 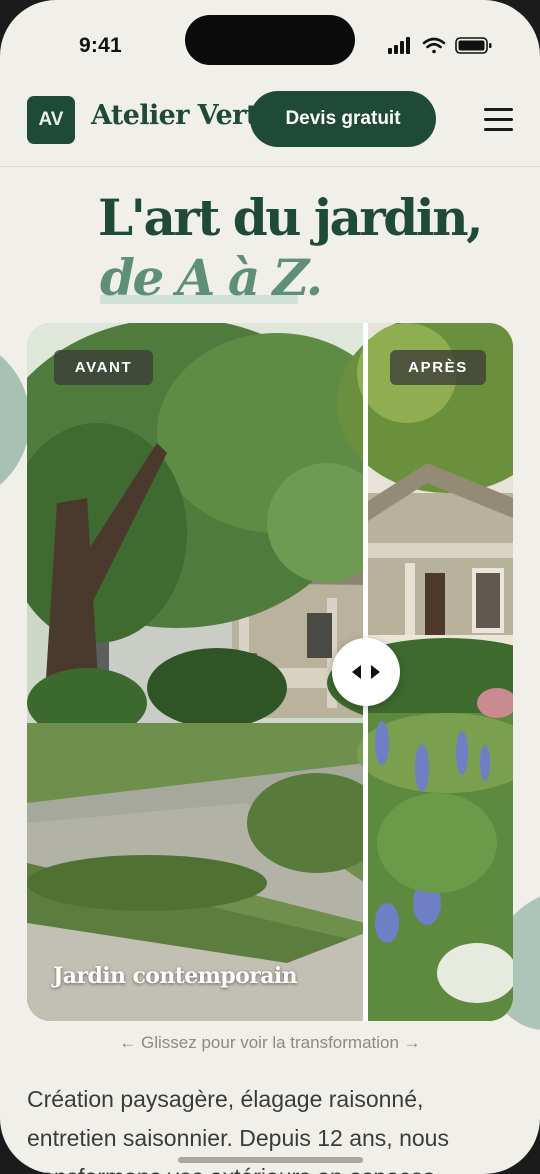 What do you see at coordinates (270, 1160) in the screenshot?
I see `home-indicator` at bounding box center [270, 1160].